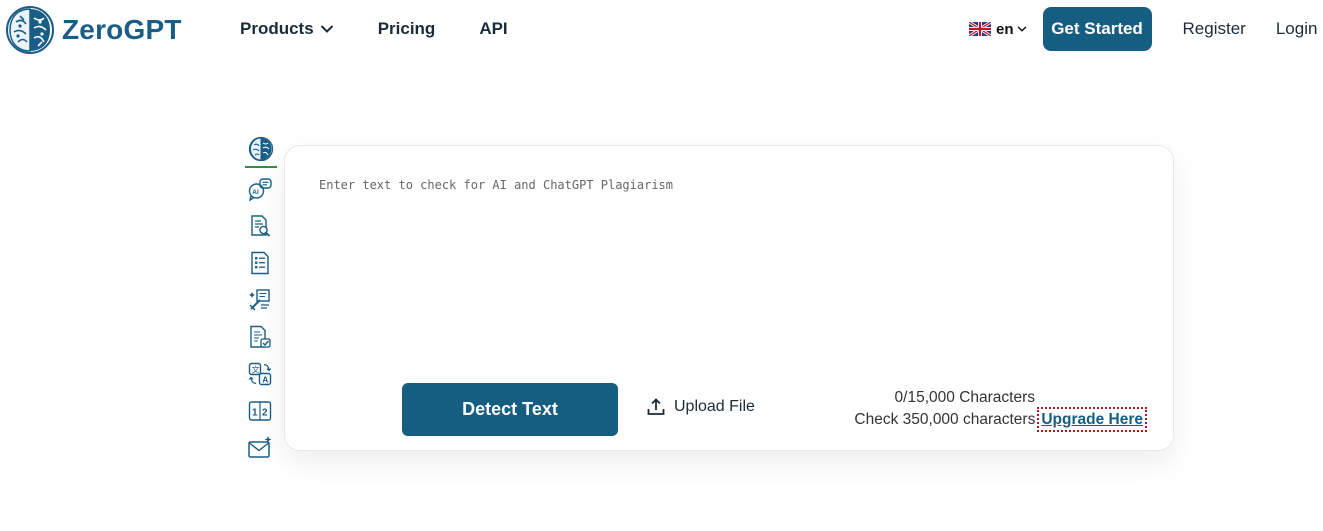 This screenshot has height=531, width=1323. I want to click on svg-text: A, so click(265, 380).